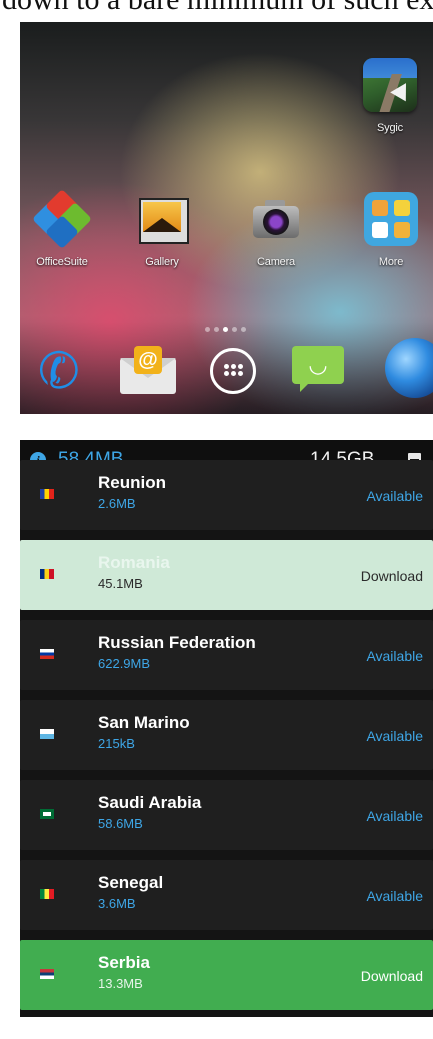 This screenshot has width=433, height=1039. Describe the element at coordinates (226, 815) in the screenshot. I see `country-row-saudi-arabia: Saudi Arabia 58.6MB Available` at that location.